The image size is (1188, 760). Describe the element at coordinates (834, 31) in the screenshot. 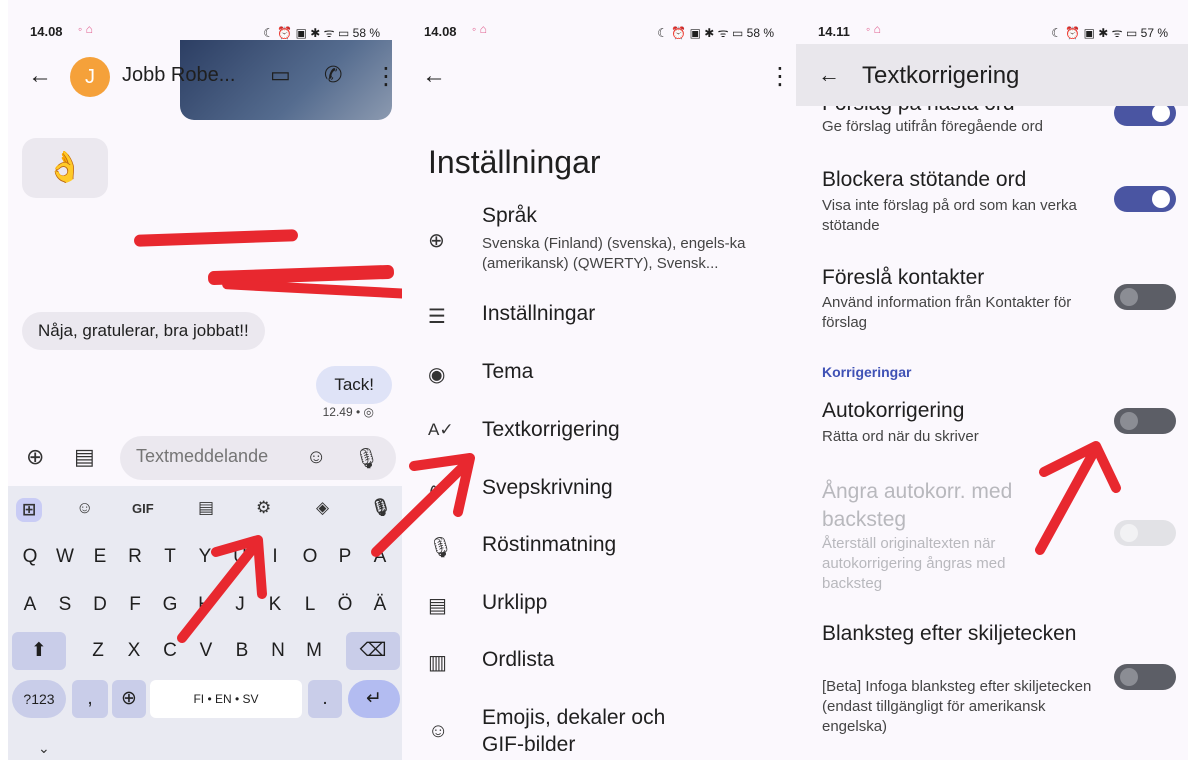

I see `status-time: 14.11` at that location.